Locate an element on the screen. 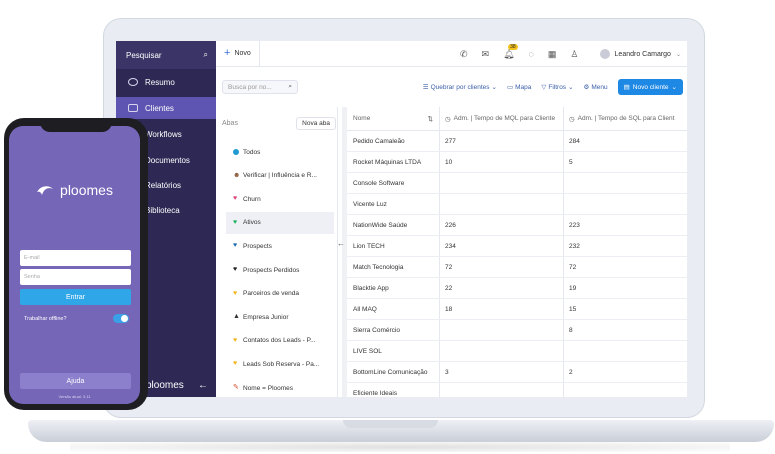 The width and height of the screenshot is (775, 454). table-row: Match Tecnologia 72 72 is located at coordinates (517, 267).